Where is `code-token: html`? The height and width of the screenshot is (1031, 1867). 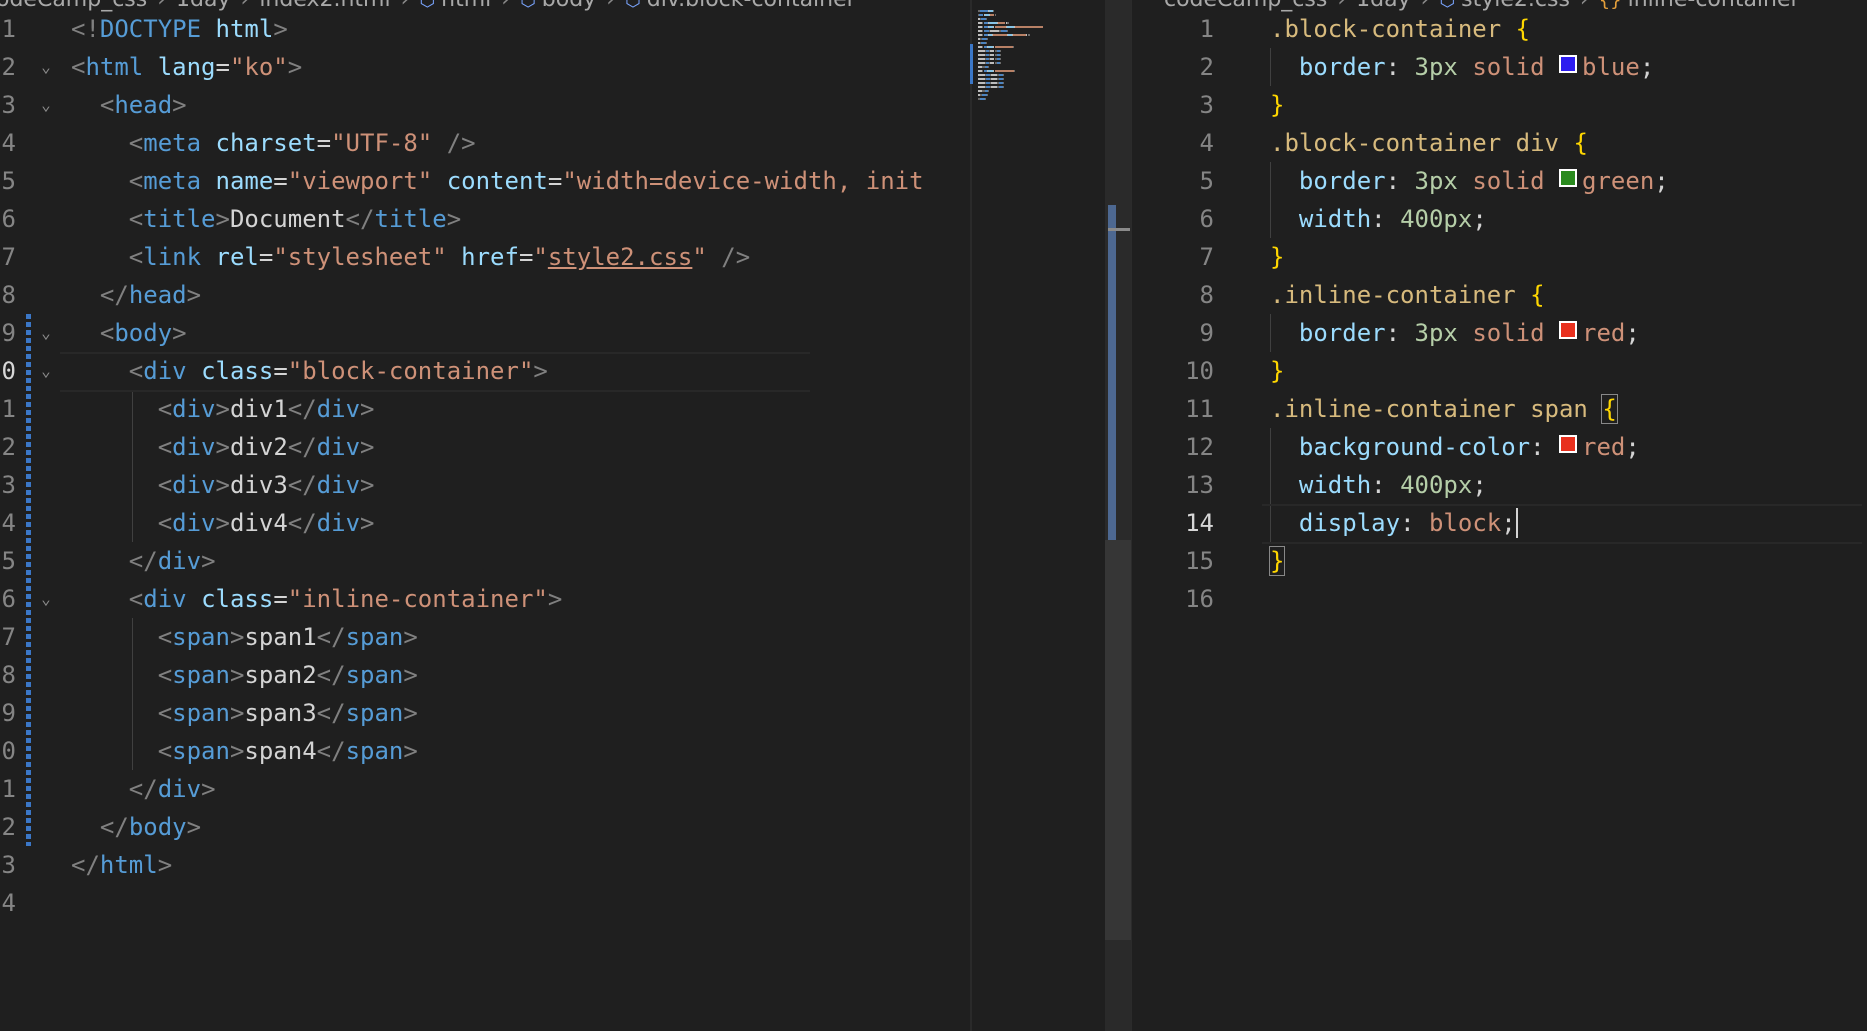 code-token: html is located at coordinates (114, 67).